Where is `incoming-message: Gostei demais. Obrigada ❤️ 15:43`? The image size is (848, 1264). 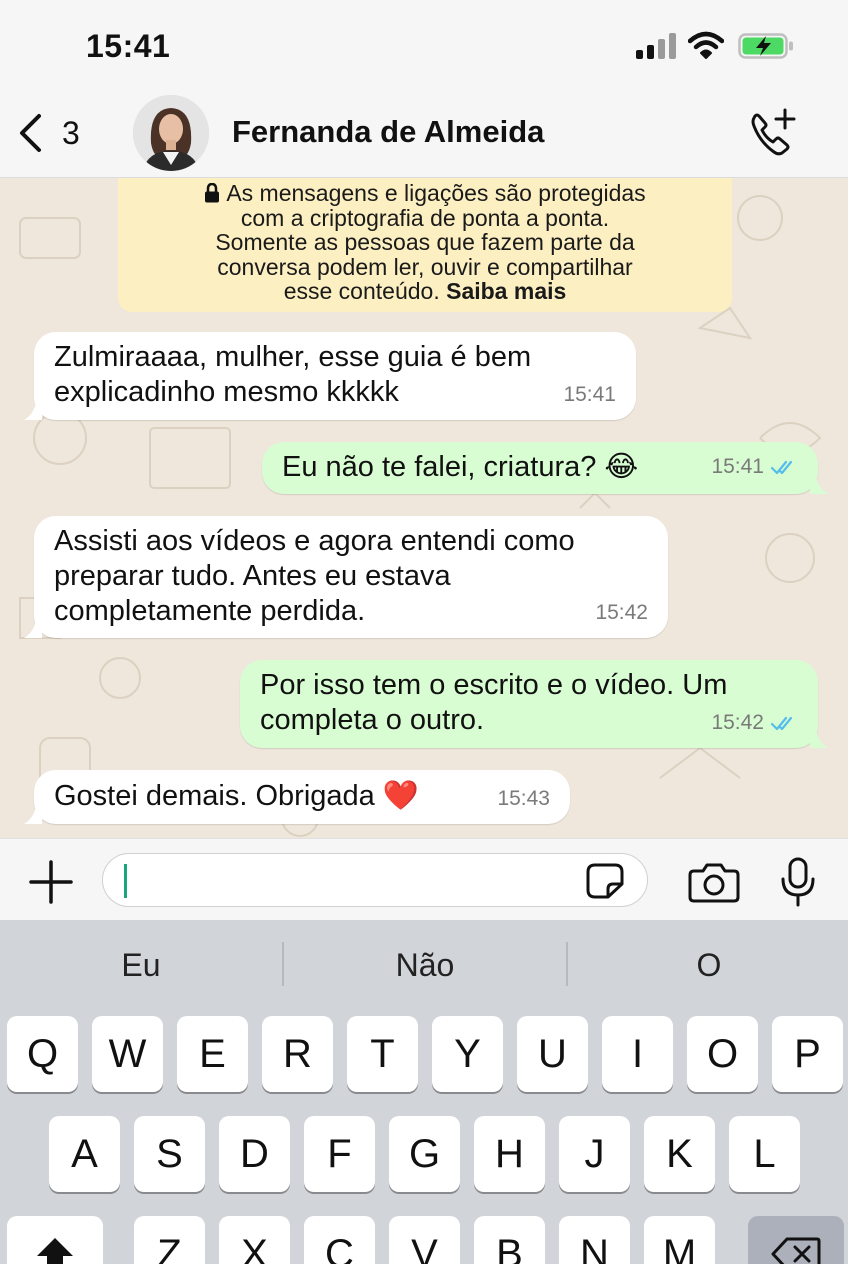
incoming-message: Gostei demais. Obrigada ❤️ 15:43 is located at coordinates (297, 797).